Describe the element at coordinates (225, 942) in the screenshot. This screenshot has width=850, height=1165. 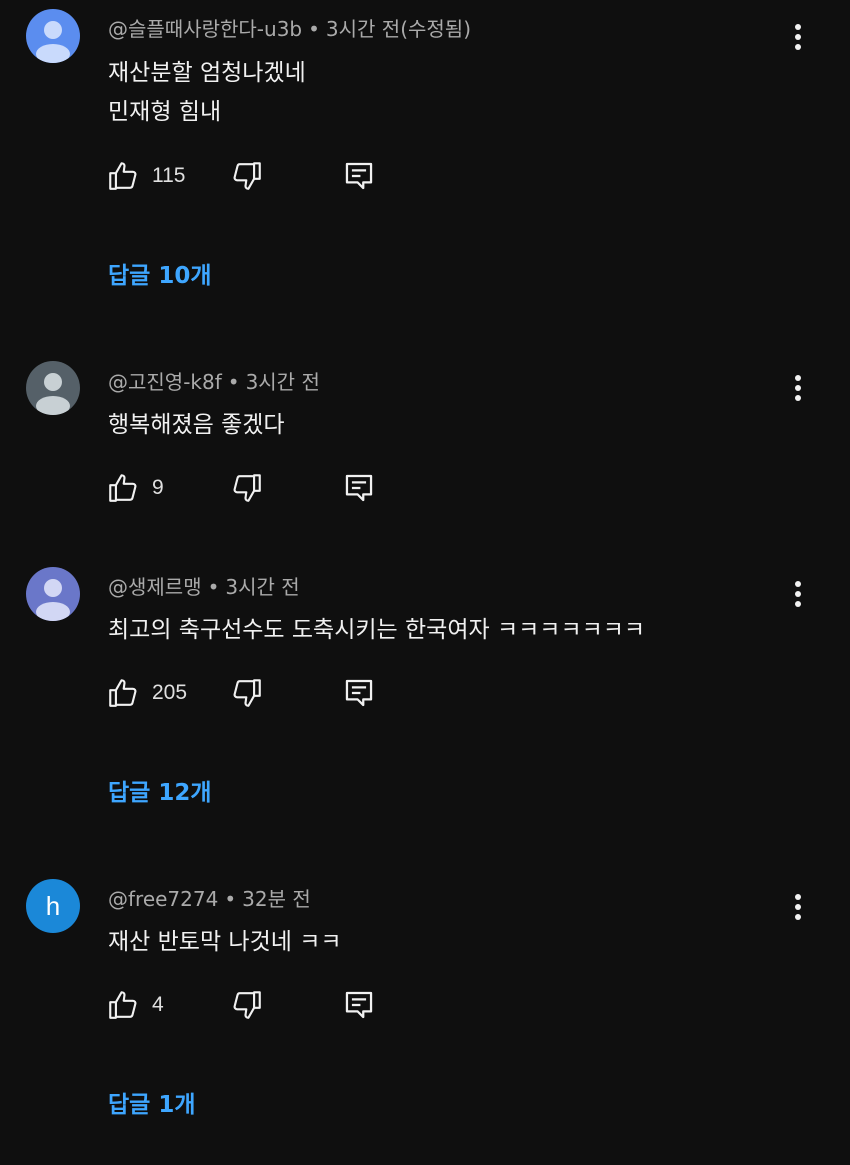
I see `comment-text: 재산 반토막 나것네 ㅋㅋ` at that location.